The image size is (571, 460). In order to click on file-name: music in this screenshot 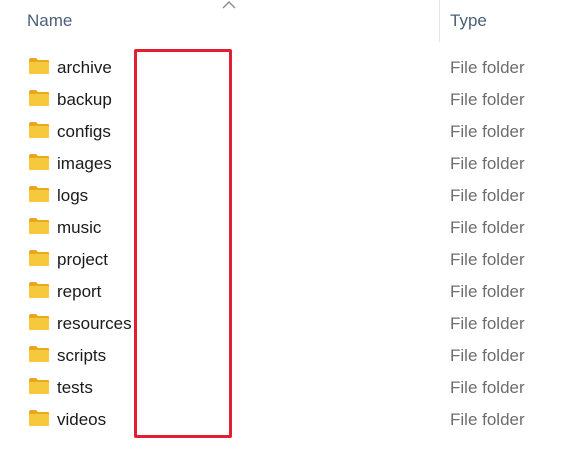, I will do `click(79, 227)`.